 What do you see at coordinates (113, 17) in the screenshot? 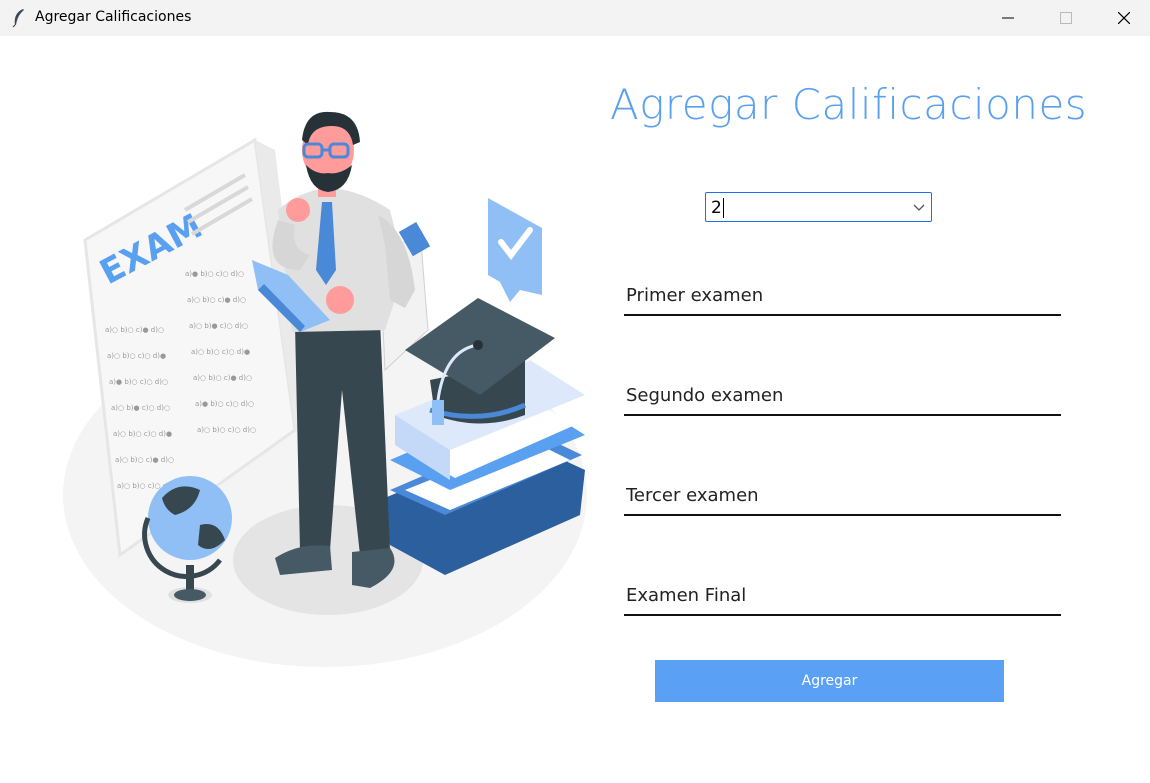
I see `window-title: Agregar Calificaciones` at bounding box center [113, 17].